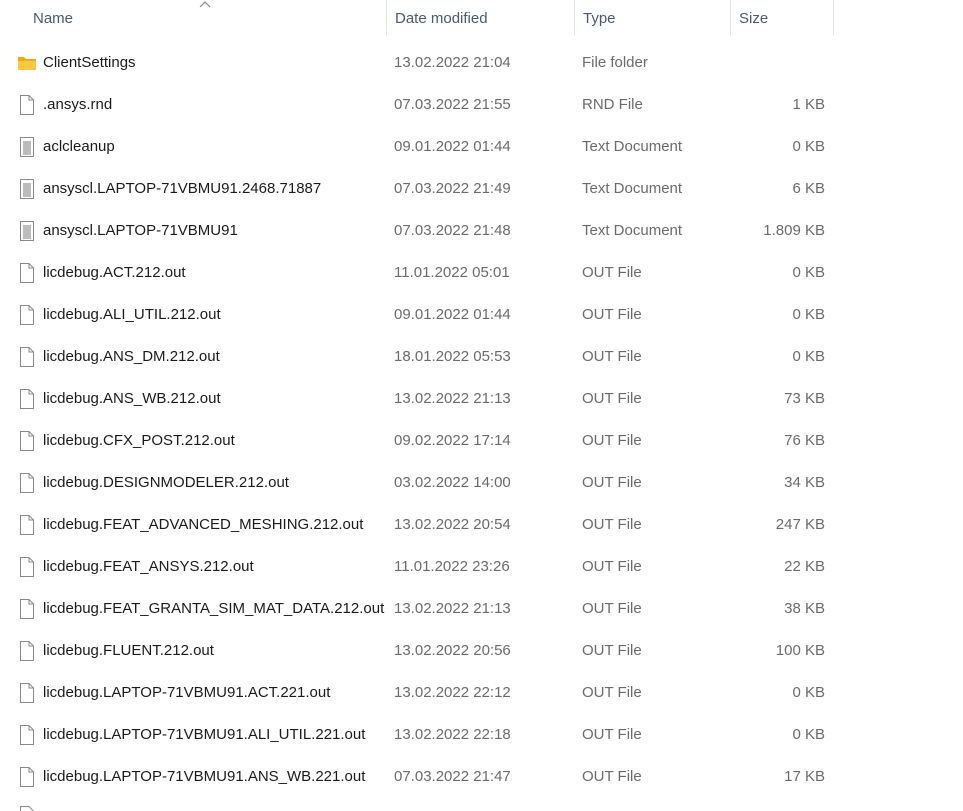 This screenshot has height=811, width=963. What do you see at coordinates (128, 651) in the screenshot?
I see `file-name: licdebug.FLUENT.212.out` at bounding box center [128, 651].